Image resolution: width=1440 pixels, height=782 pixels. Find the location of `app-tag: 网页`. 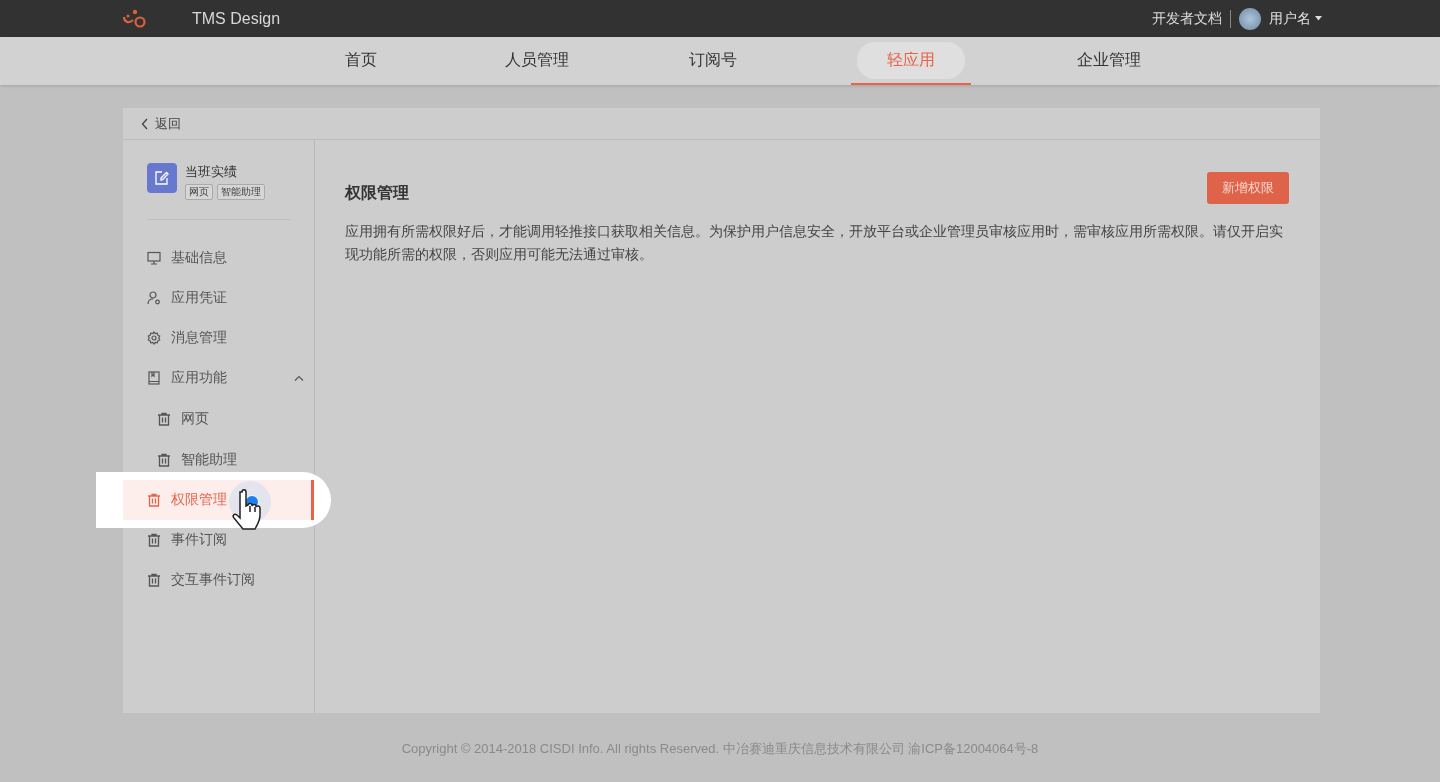

app-tag: 网页 is located at coordinates (199, 192).